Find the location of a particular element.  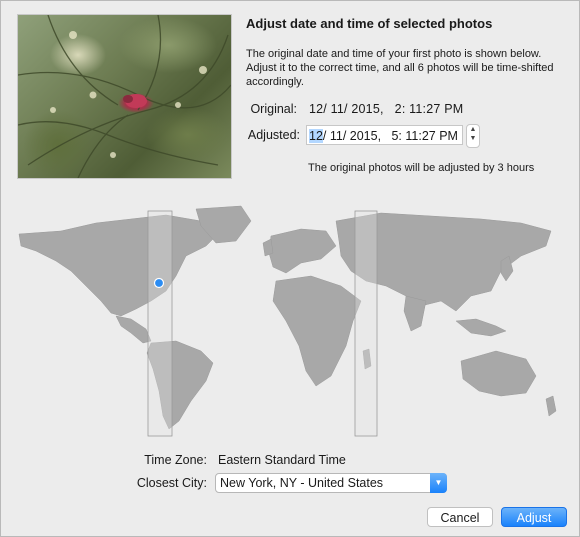

original-label: Original: is located at coordinates (273, 109).